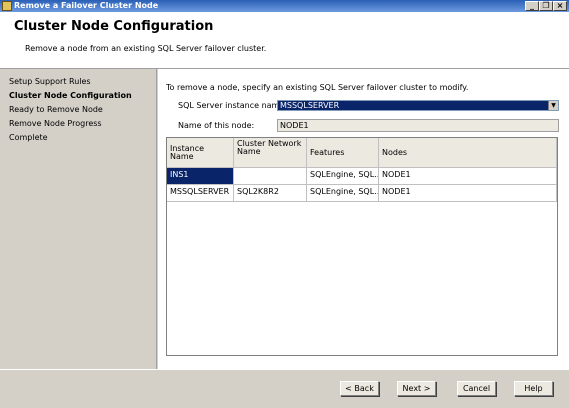  What do you see at coordinates (270, 193) in the screenshot?
I see `table-cell-cluster-network-name: SQL2K8R2` at bounding box center [270, 193].